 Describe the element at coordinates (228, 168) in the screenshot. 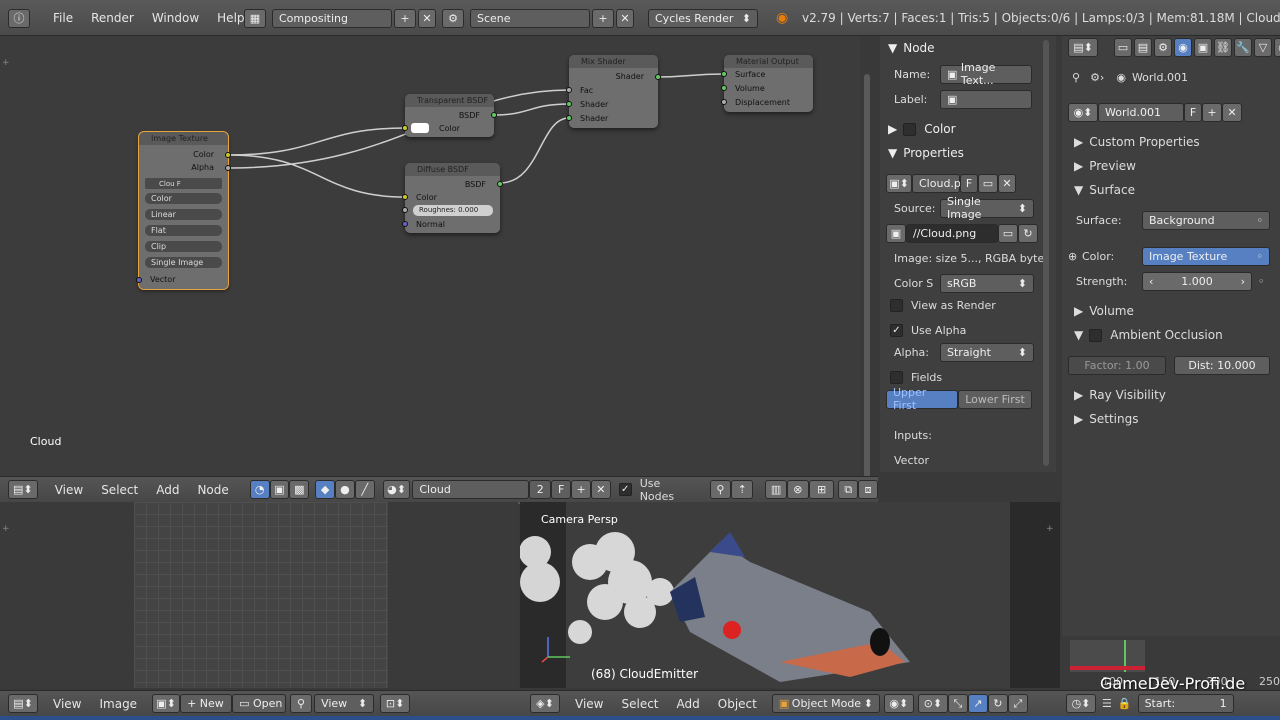

I see `socket-alpha-out` at that location.